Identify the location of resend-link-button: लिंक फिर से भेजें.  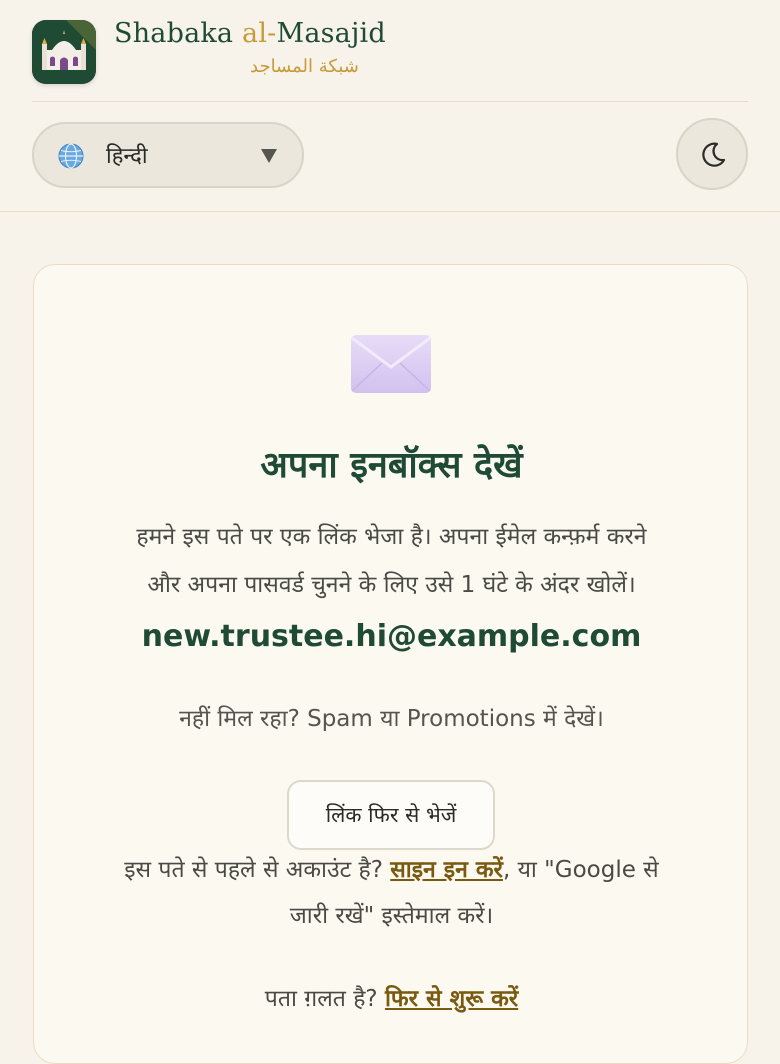
(391, 815).